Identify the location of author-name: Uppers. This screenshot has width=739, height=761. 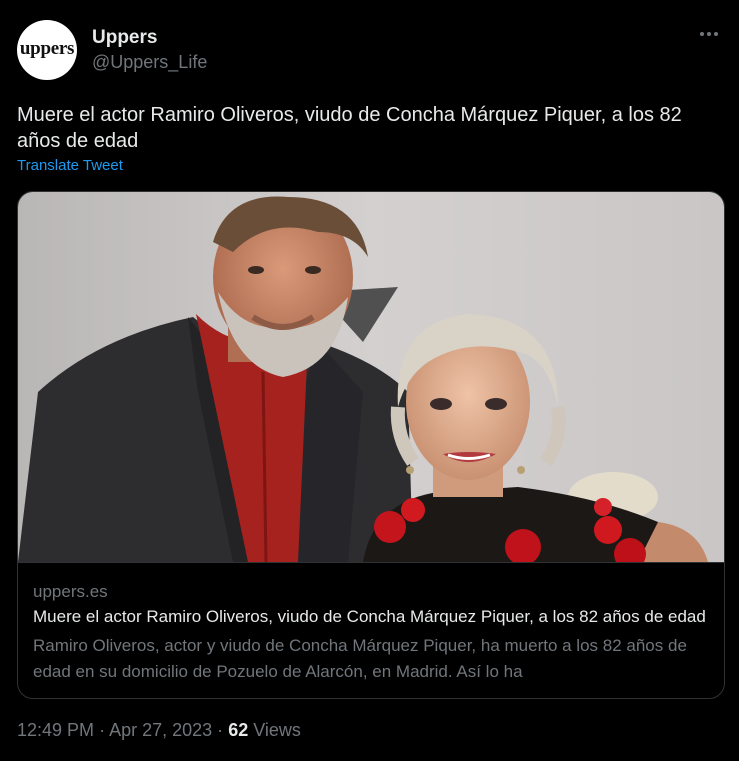
(124, 38).